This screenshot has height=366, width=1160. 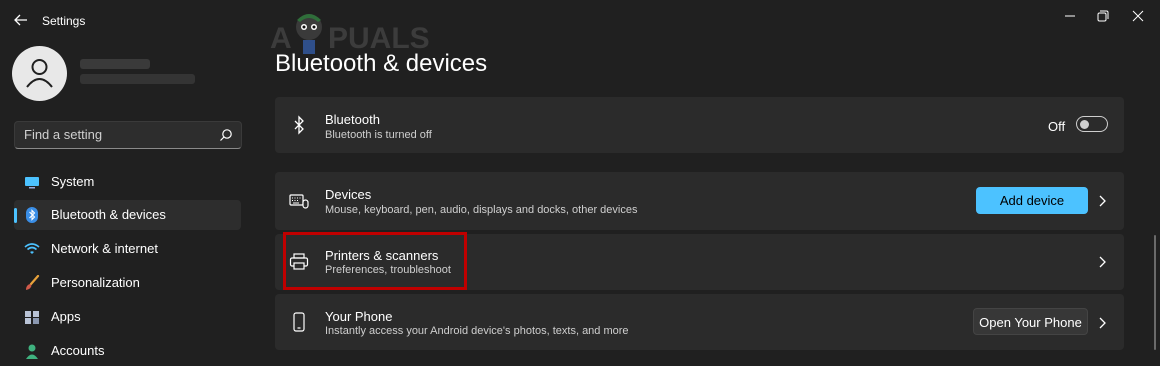 I want to click on avatar, so click(x=39, y=73).